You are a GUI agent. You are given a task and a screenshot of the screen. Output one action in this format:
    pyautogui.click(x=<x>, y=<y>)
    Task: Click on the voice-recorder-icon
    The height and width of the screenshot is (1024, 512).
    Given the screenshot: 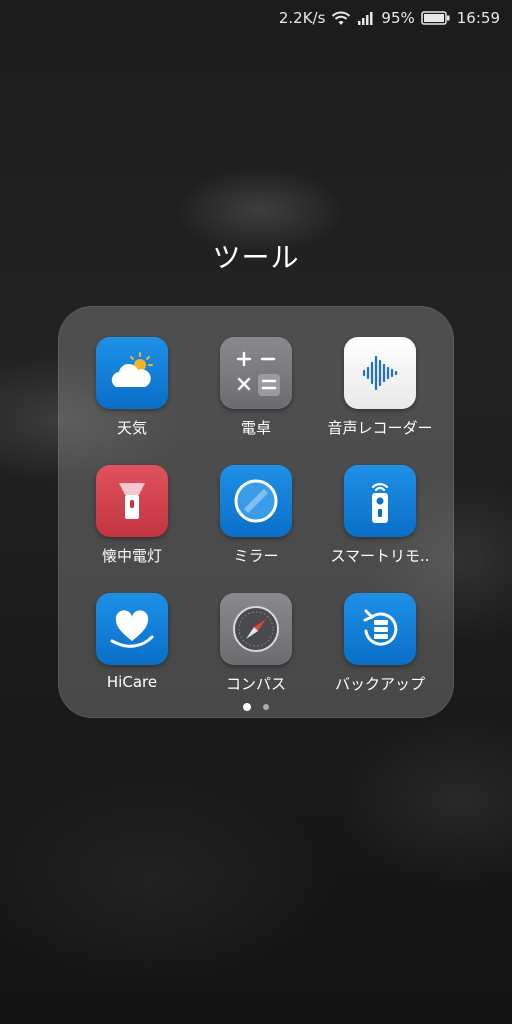 What is the action you would take?
    pyautogui.click(x=380, y=373)
    